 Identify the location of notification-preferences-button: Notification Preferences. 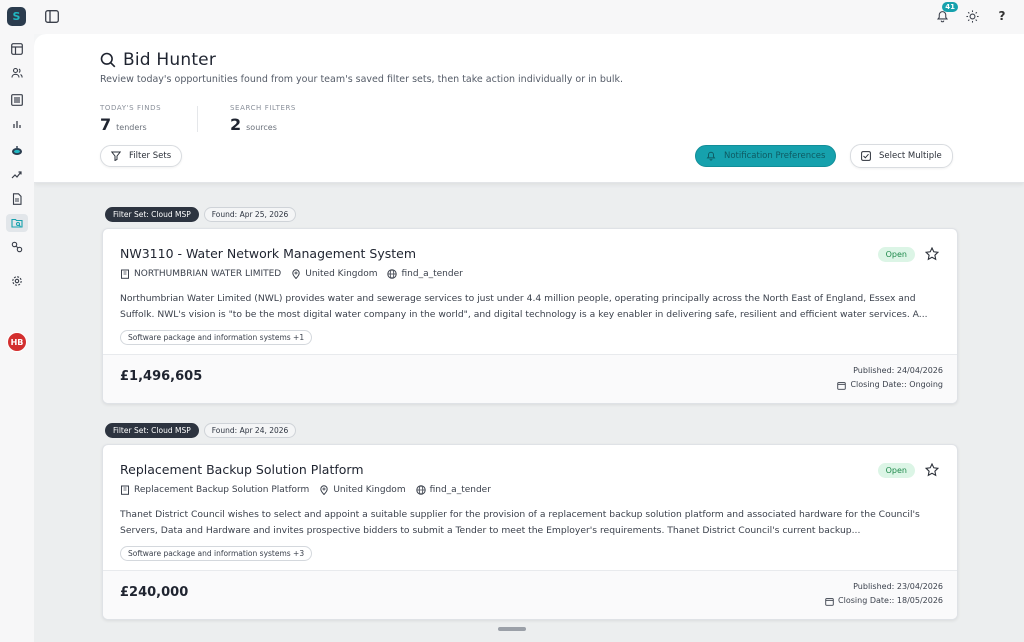
(766, 156).